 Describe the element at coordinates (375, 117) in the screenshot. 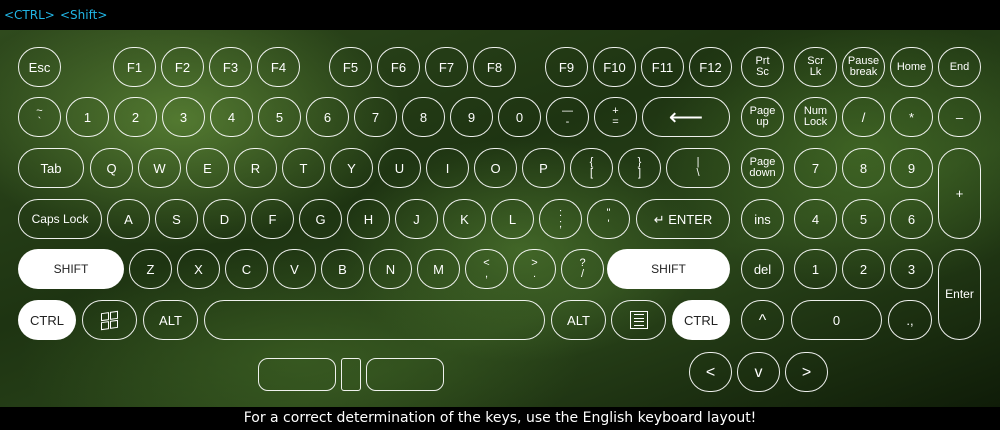

I see `key-7: 7` at that location.